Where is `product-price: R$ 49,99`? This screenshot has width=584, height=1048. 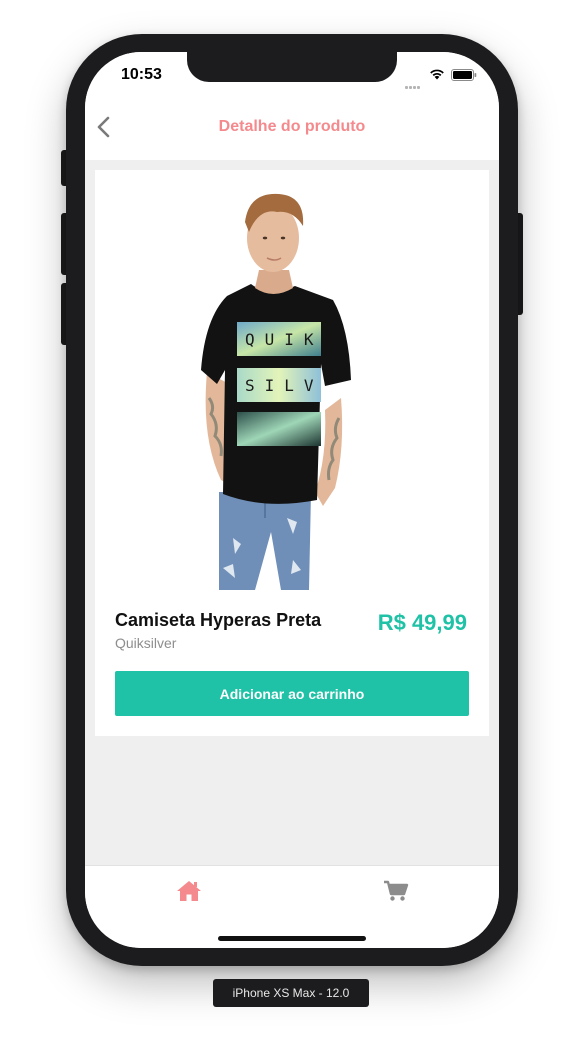
product-price: R$ 49,99 is located at coordinates (422, 622).